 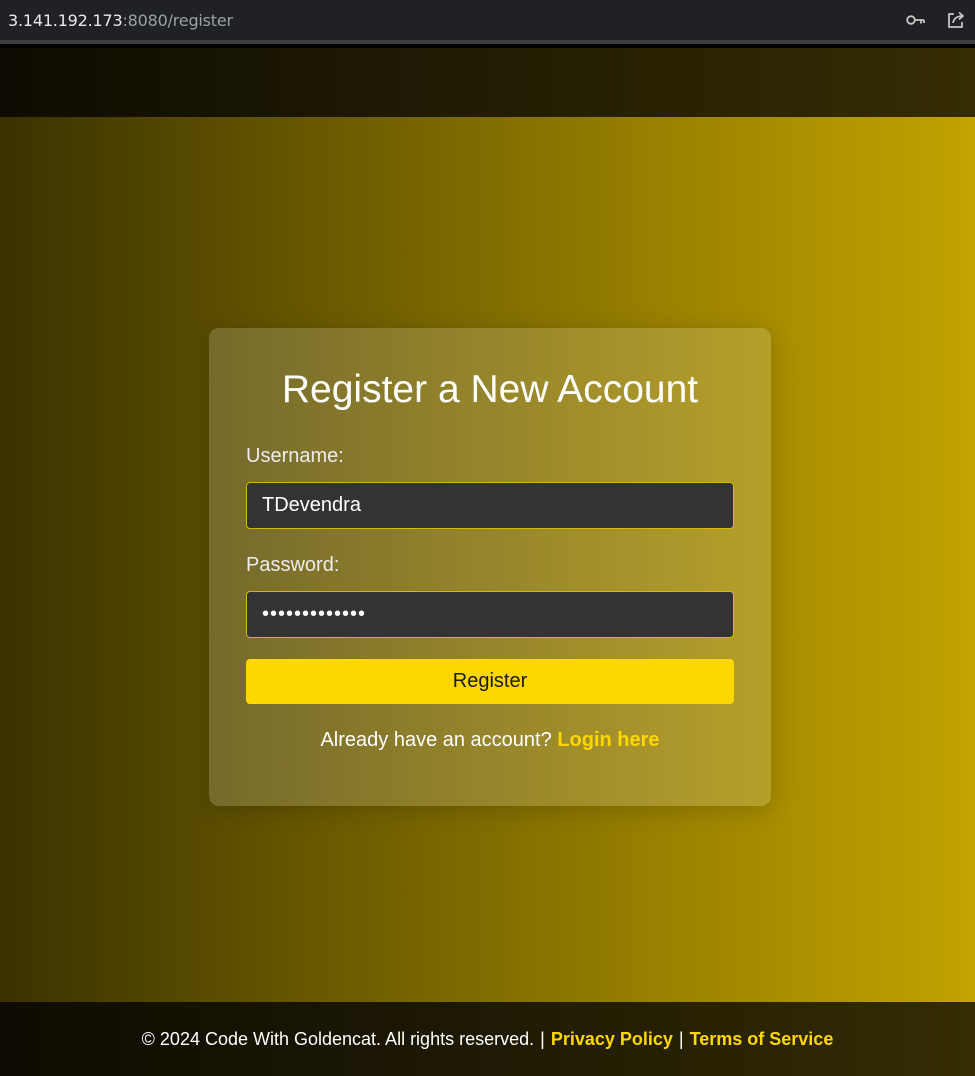 I want to click on username-input: TDevendra, so click(x=490, y=505).